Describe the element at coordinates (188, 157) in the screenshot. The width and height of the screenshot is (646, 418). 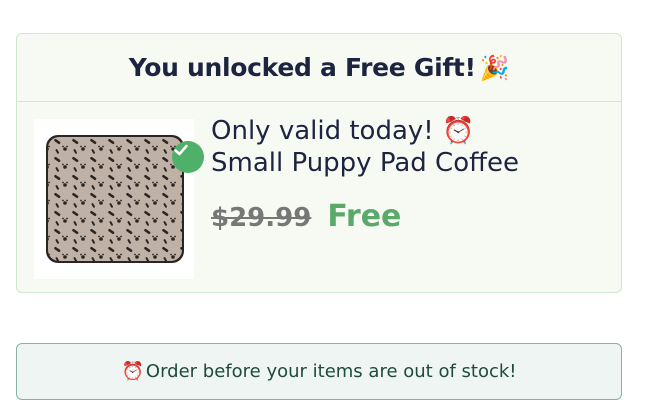
I see `check-icon` at that location.